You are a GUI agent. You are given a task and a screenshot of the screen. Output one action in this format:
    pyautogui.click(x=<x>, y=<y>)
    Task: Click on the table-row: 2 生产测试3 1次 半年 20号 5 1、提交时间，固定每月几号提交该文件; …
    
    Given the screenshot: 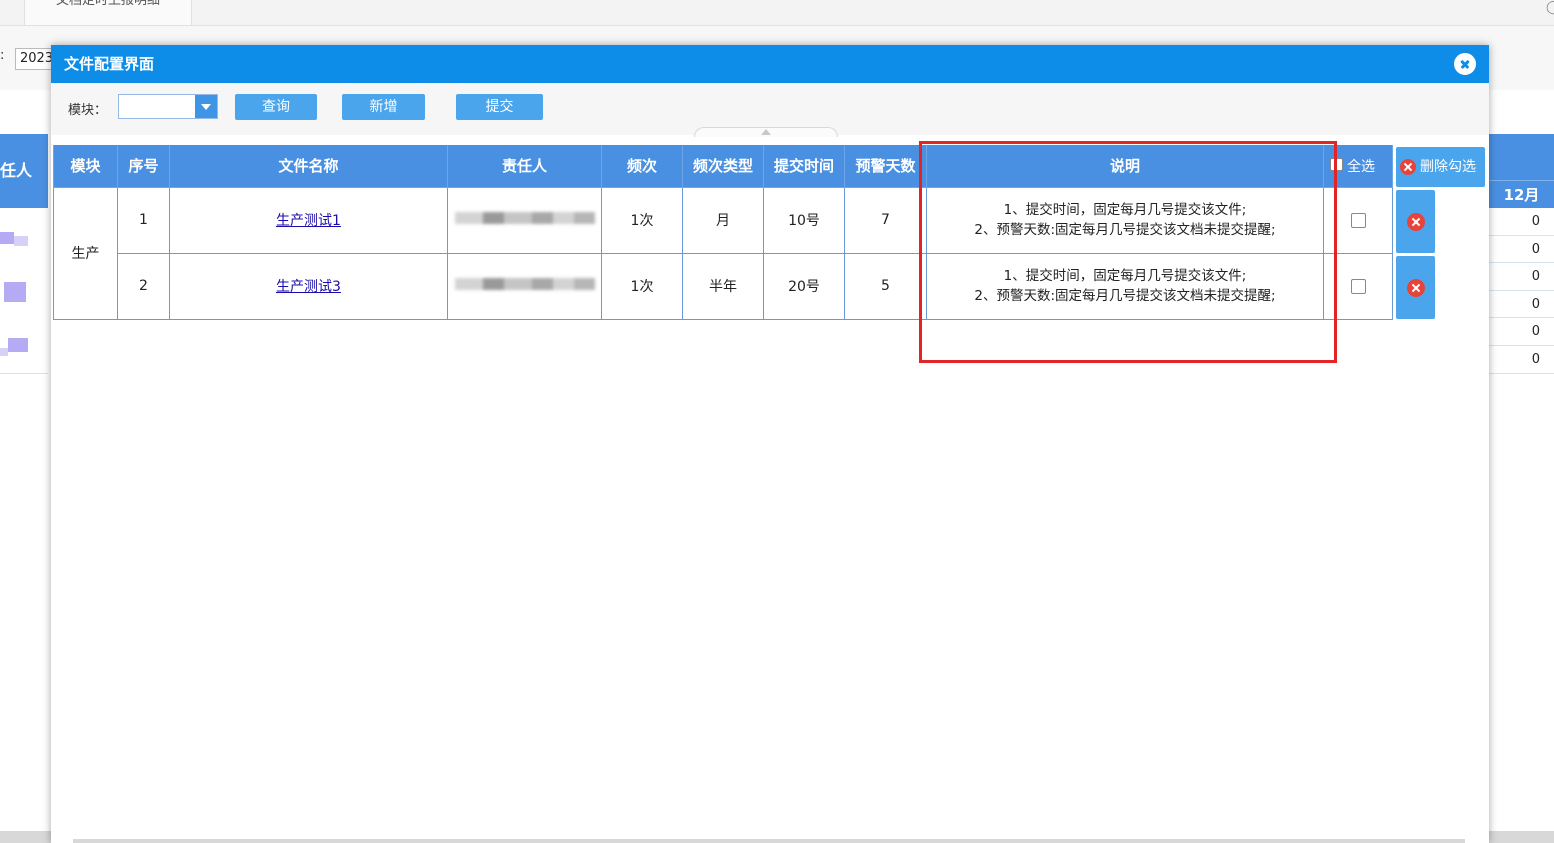 What is the action you would take?
    pyautogui.click(x=723, y=286)
    